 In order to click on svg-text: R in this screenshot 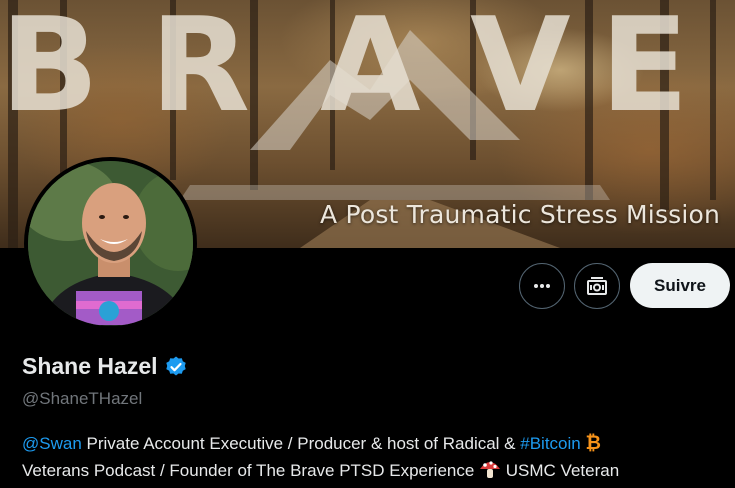, I will do `click(200, 60)`.